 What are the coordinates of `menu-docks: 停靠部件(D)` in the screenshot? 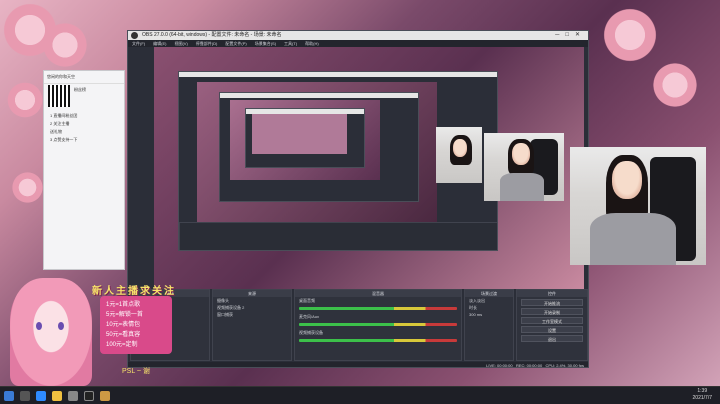 It's located at (207, 43).